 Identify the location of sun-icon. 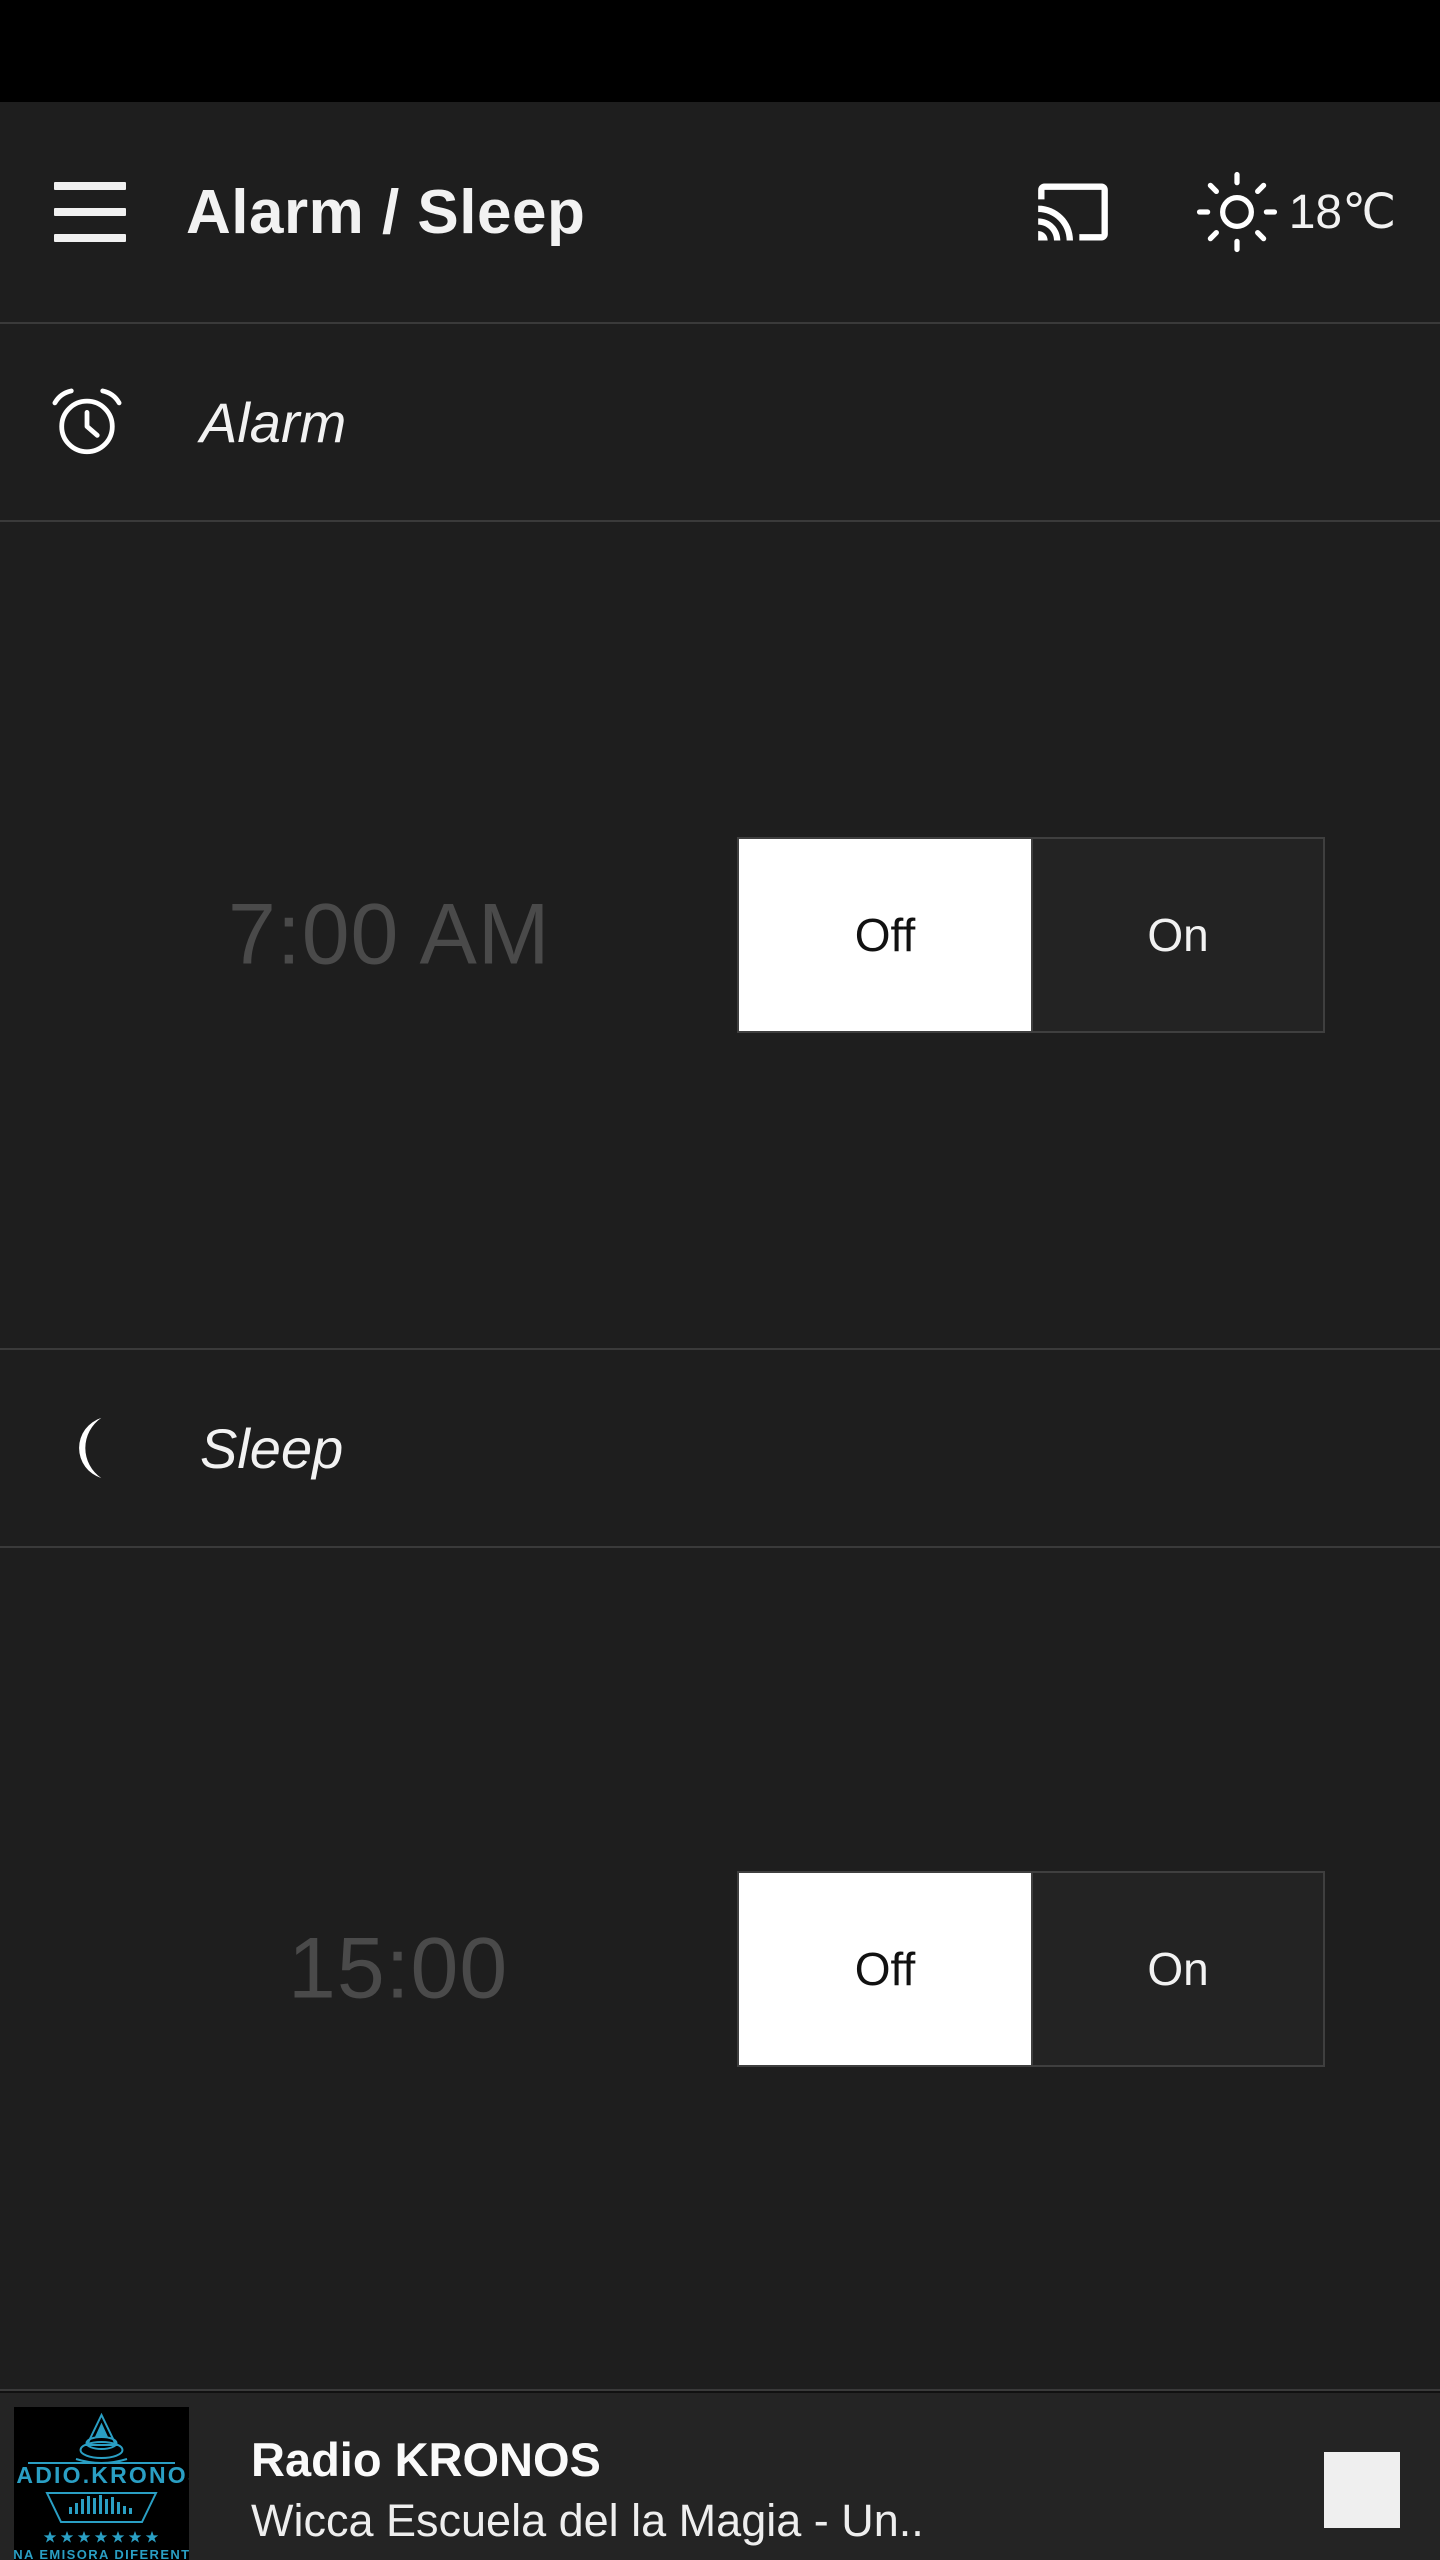
(1236, 212).